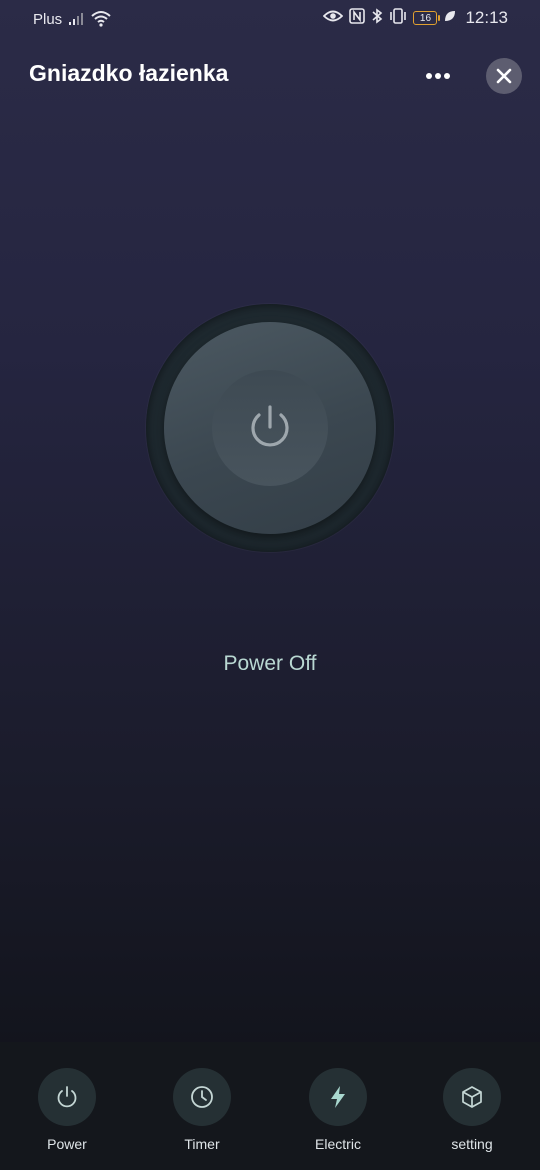  What do you see at coordinates (48, 19) in the screenshot?
I see `carrier-label: Plus` at bounding box center [48, 19].